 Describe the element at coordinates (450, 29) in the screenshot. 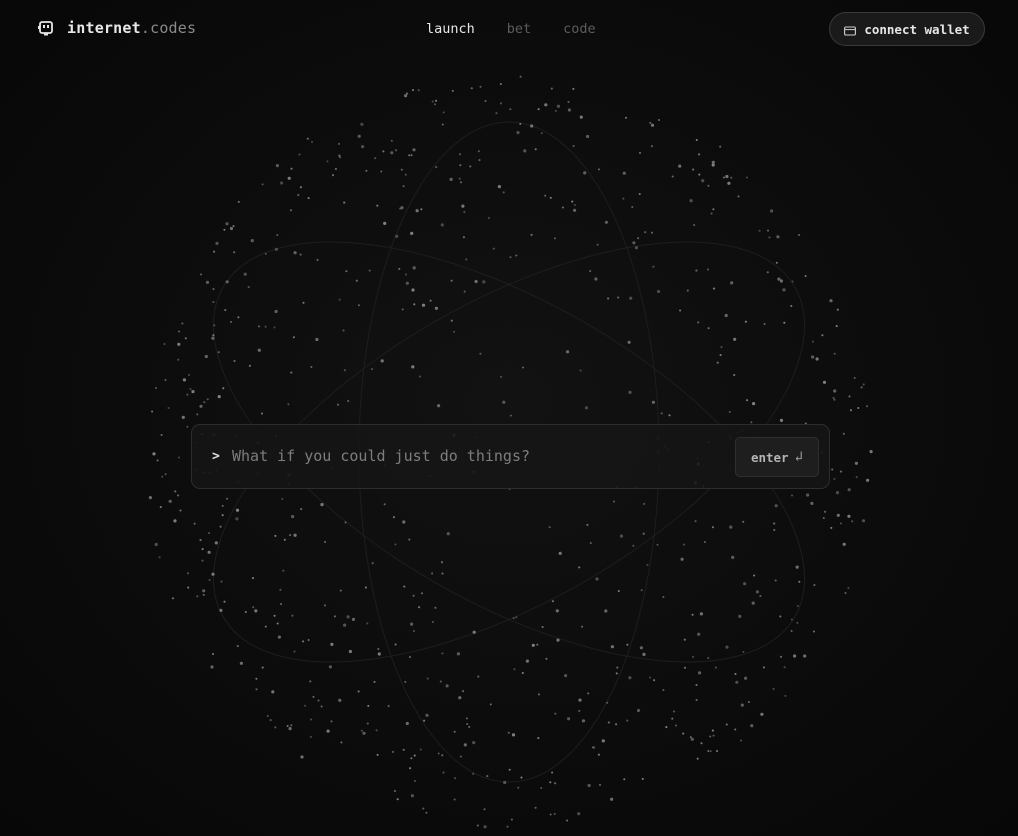

I see `nav-item-launch: launch` at that location.